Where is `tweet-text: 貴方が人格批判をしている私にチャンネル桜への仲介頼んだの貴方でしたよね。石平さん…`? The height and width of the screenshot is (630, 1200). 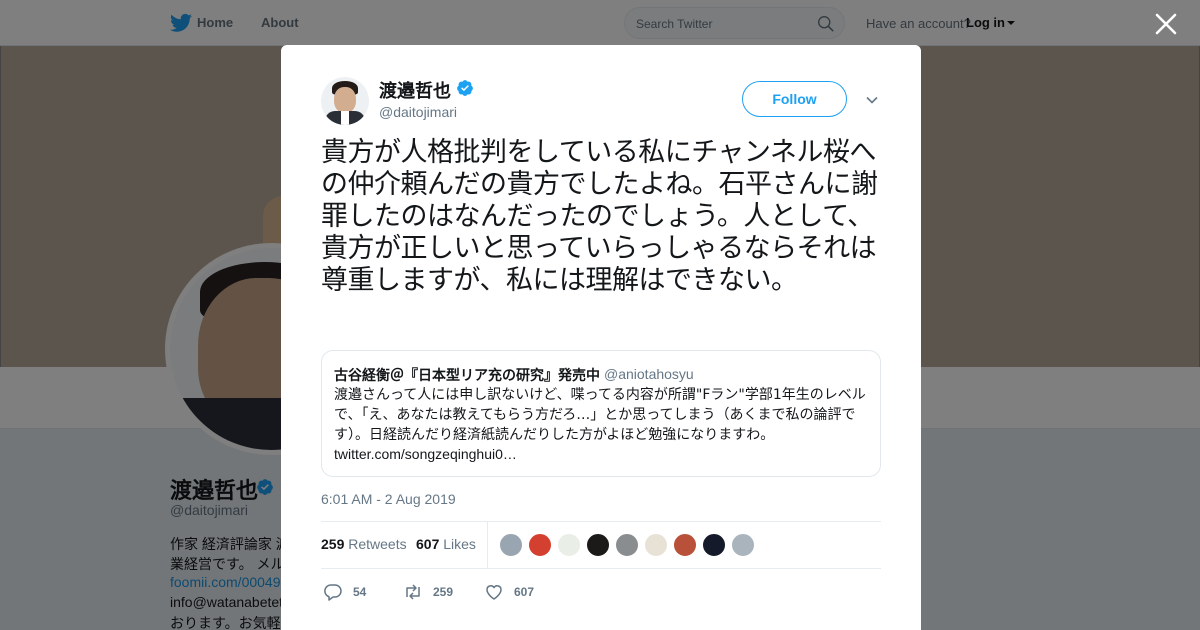
tweet-text: 貴方が人格批判をしている私にチャンネル桜への仲介頼んだの貴方でしたよね。石平さん… is located at coordinates (599, 216).